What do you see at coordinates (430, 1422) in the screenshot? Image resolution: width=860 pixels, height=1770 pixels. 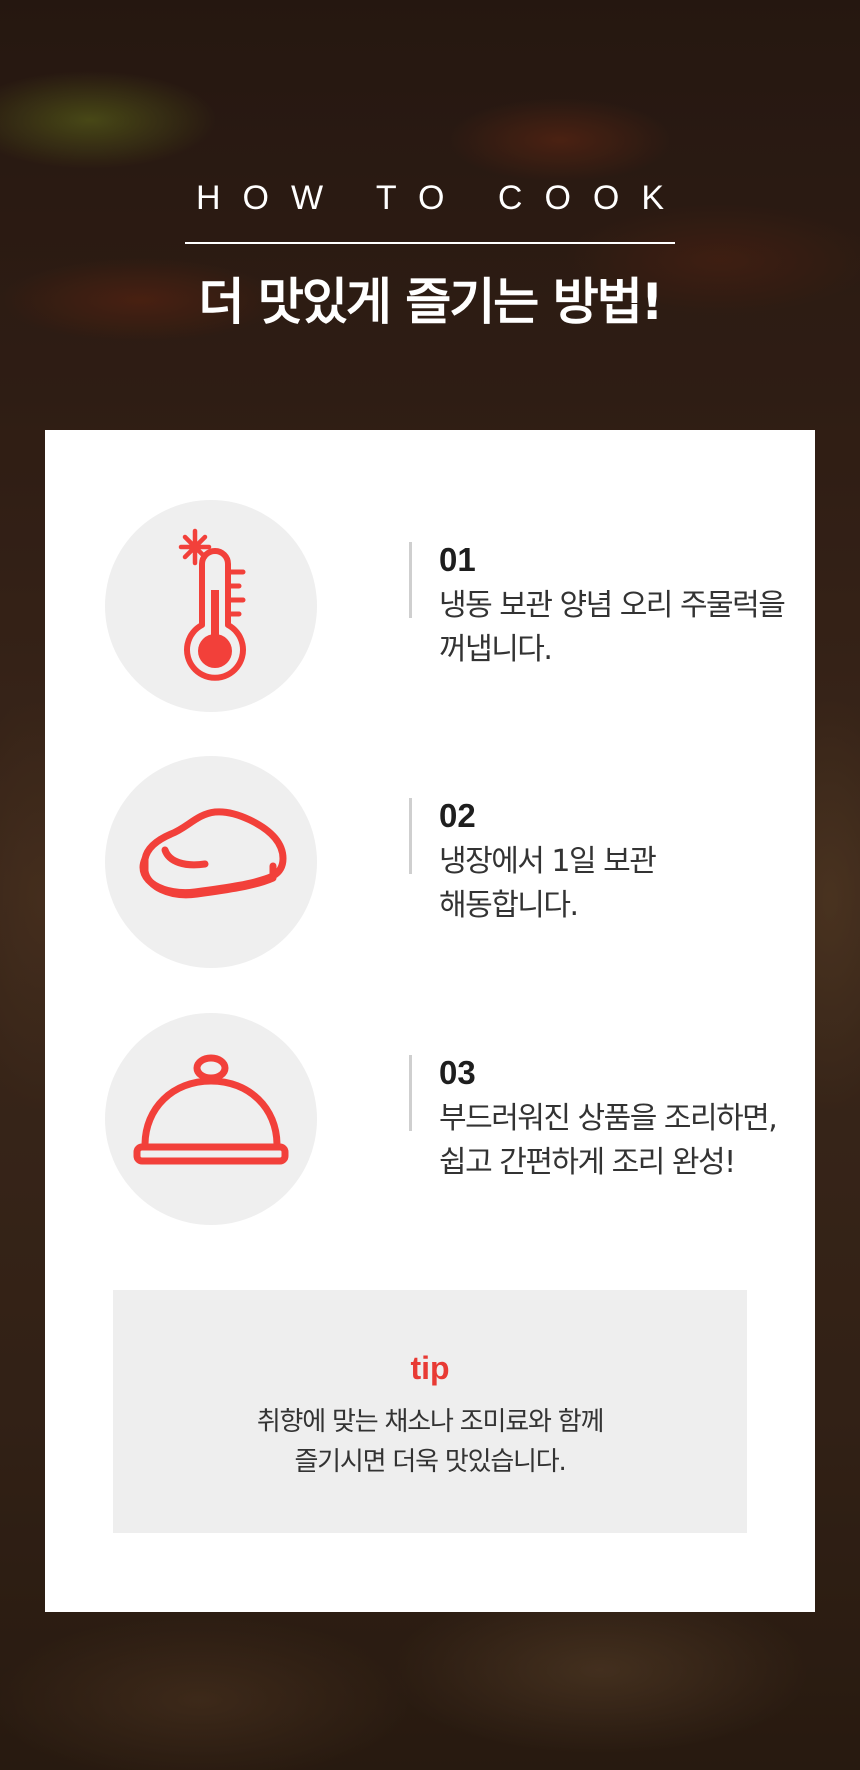 I see `tip-line-1: 취향에 맞는 채소나 조미료와 함께` at bounding box center [430, 1422].